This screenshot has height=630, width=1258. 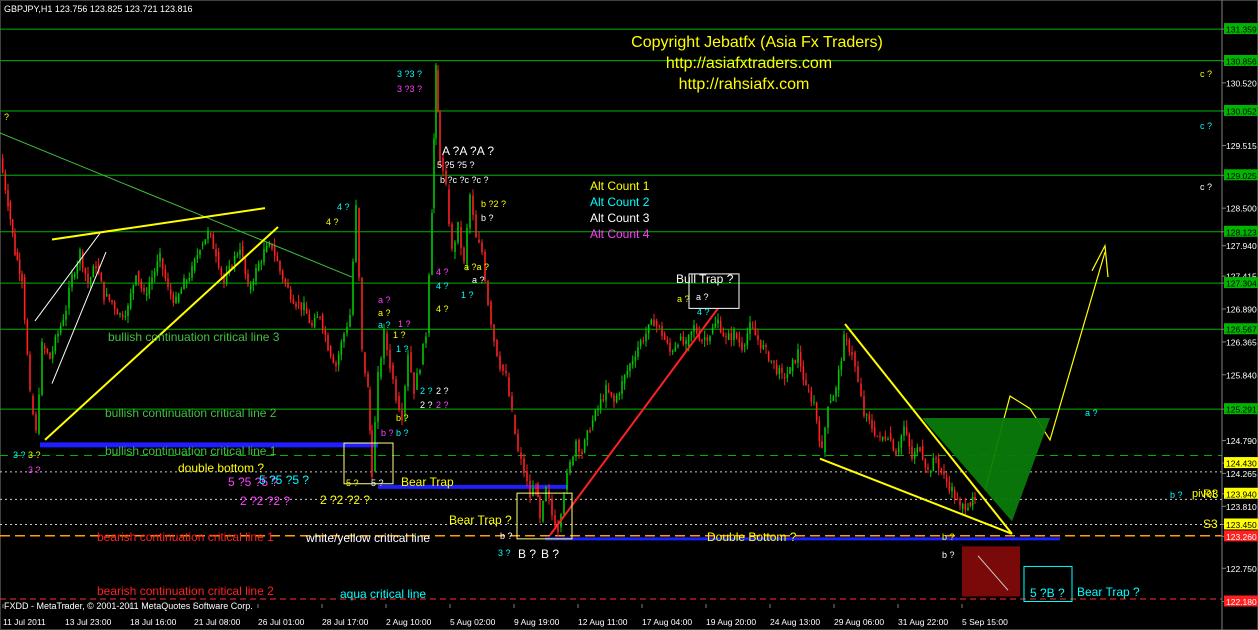 What do you see at coordinates (464, 180) in the screenshot?
I see `wave-label-bc-cluster: b ?c ?c ?c ?` at bounding box center [464, 180].